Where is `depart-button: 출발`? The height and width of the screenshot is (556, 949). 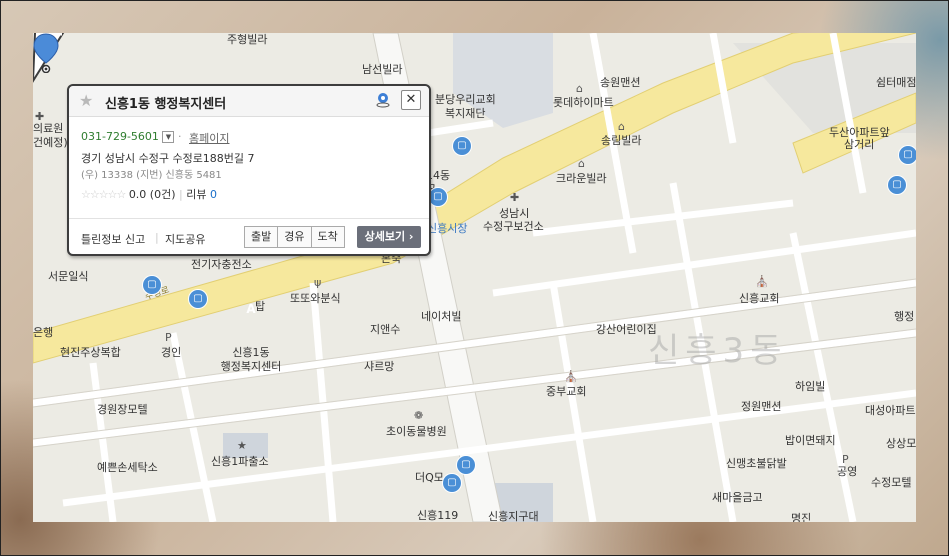
depart-button: 출발 is located at coordinates (261, 237).